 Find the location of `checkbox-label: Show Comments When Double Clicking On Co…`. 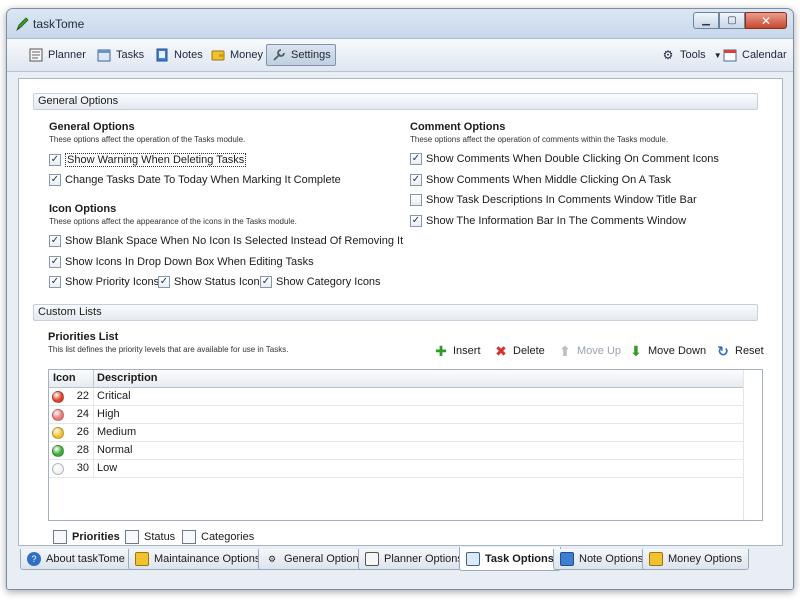

checkbox-label: Show Comments When Double Clicking On Co… is located at coordinates (572, 159).